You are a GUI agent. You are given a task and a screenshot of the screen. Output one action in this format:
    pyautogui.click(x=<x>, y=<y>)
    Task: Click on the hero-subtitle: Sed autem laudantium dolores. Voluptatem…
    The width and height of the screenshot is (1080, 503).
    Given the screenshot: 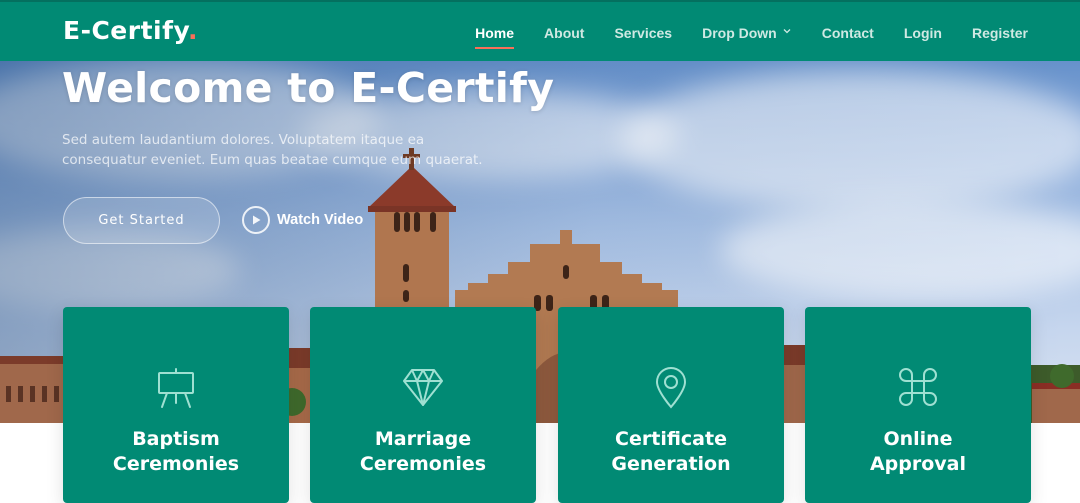 What is the action you would take?
    pyautogui.click(x=272, y=150)
    